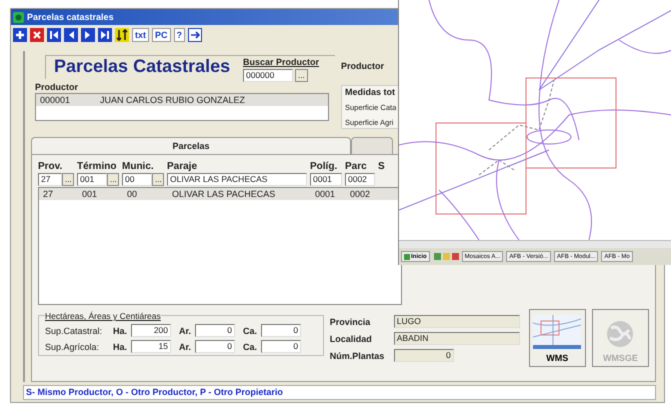 This screenshot has width=671, height=413. Describe the element at coordinates (97, 166) in the screenshot. I see `column-header: Término` at that location.